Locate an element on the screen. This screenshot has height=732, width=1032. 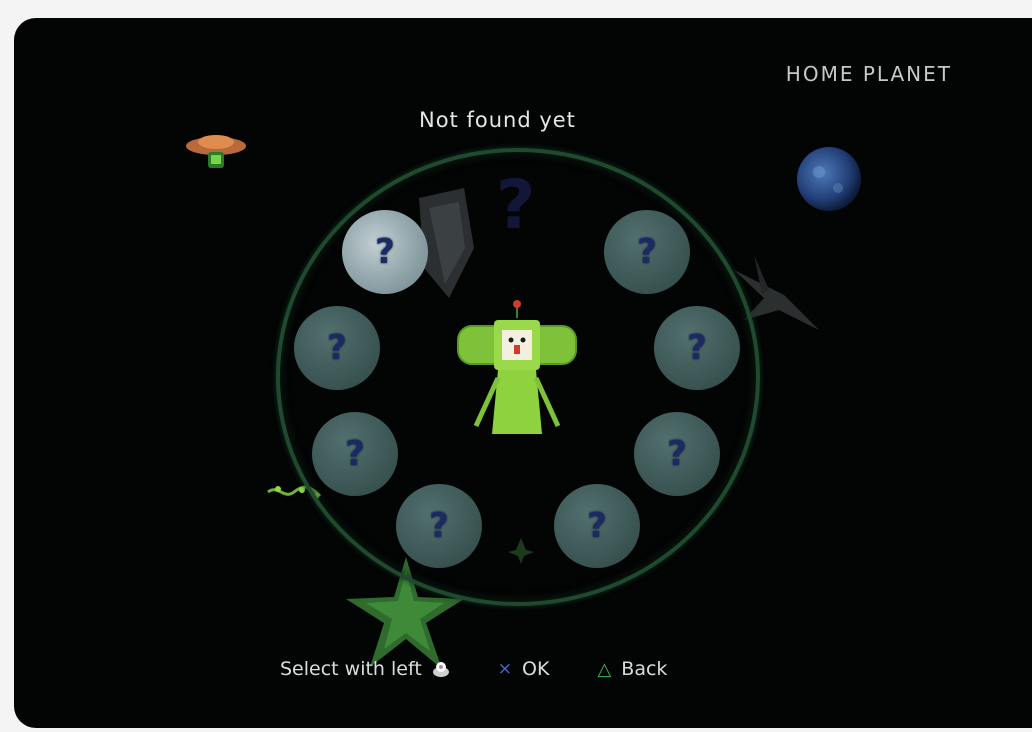
slot-5: ? is located at coordinates (355, 454).